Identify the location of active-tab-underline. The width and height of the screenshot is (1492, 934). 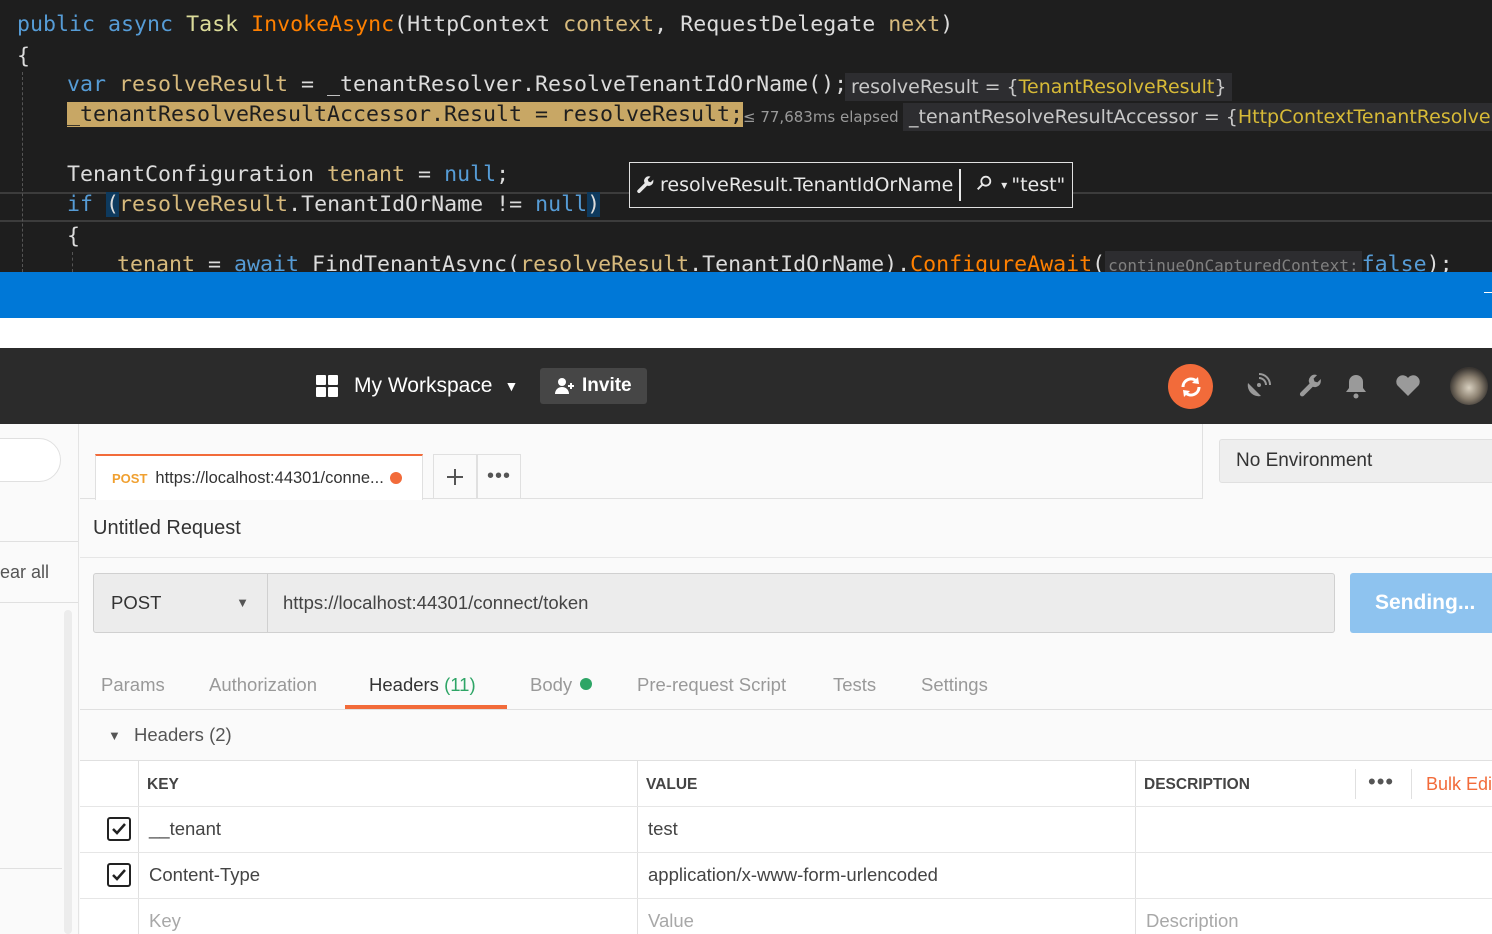
(426, 707).